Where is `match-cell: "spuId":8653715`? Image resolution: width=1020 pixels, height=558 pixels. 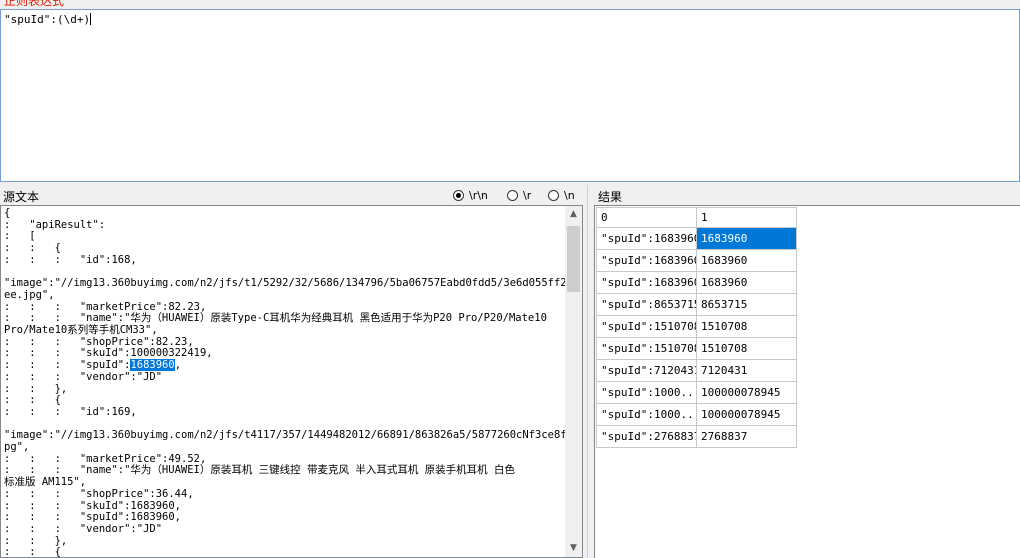
match-cell: "spuId":8653715 is located at coordinates (646, 304).